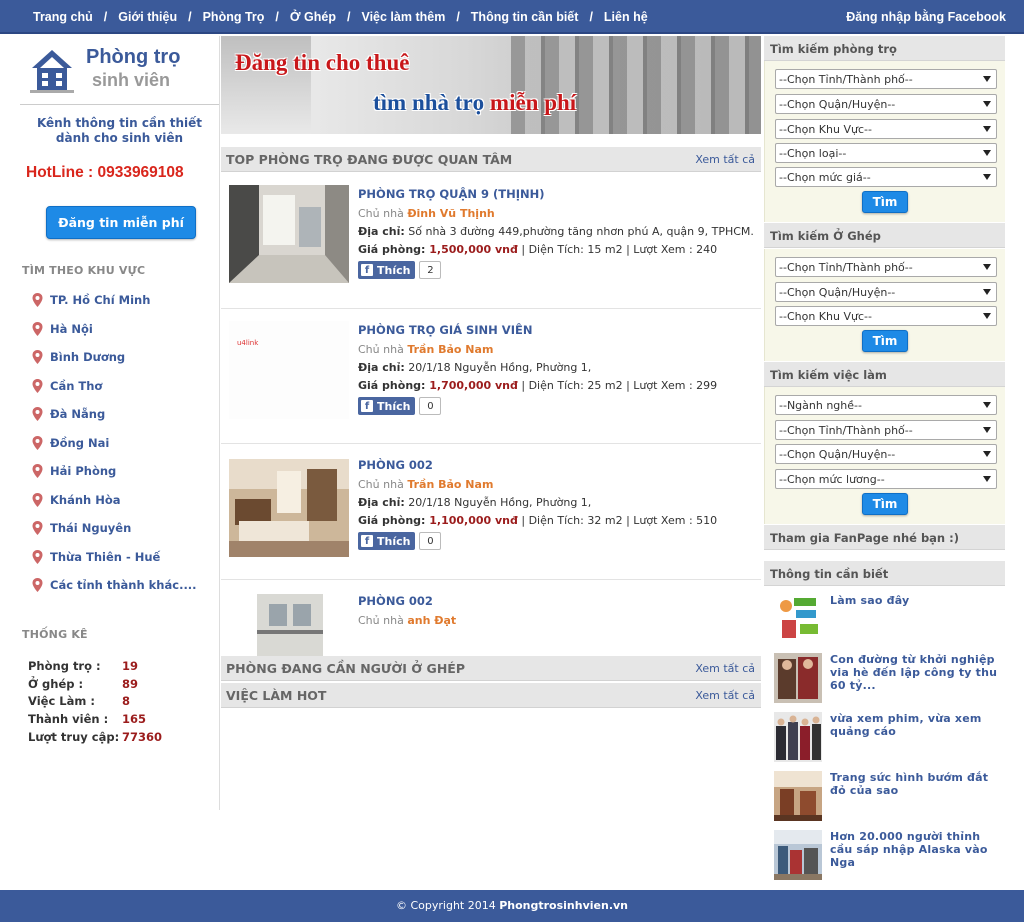  What do you see at coordinates (383, 349) in the screenshot?
I see `owner-label: Chủ nhà` at bounding box center [383, 349].